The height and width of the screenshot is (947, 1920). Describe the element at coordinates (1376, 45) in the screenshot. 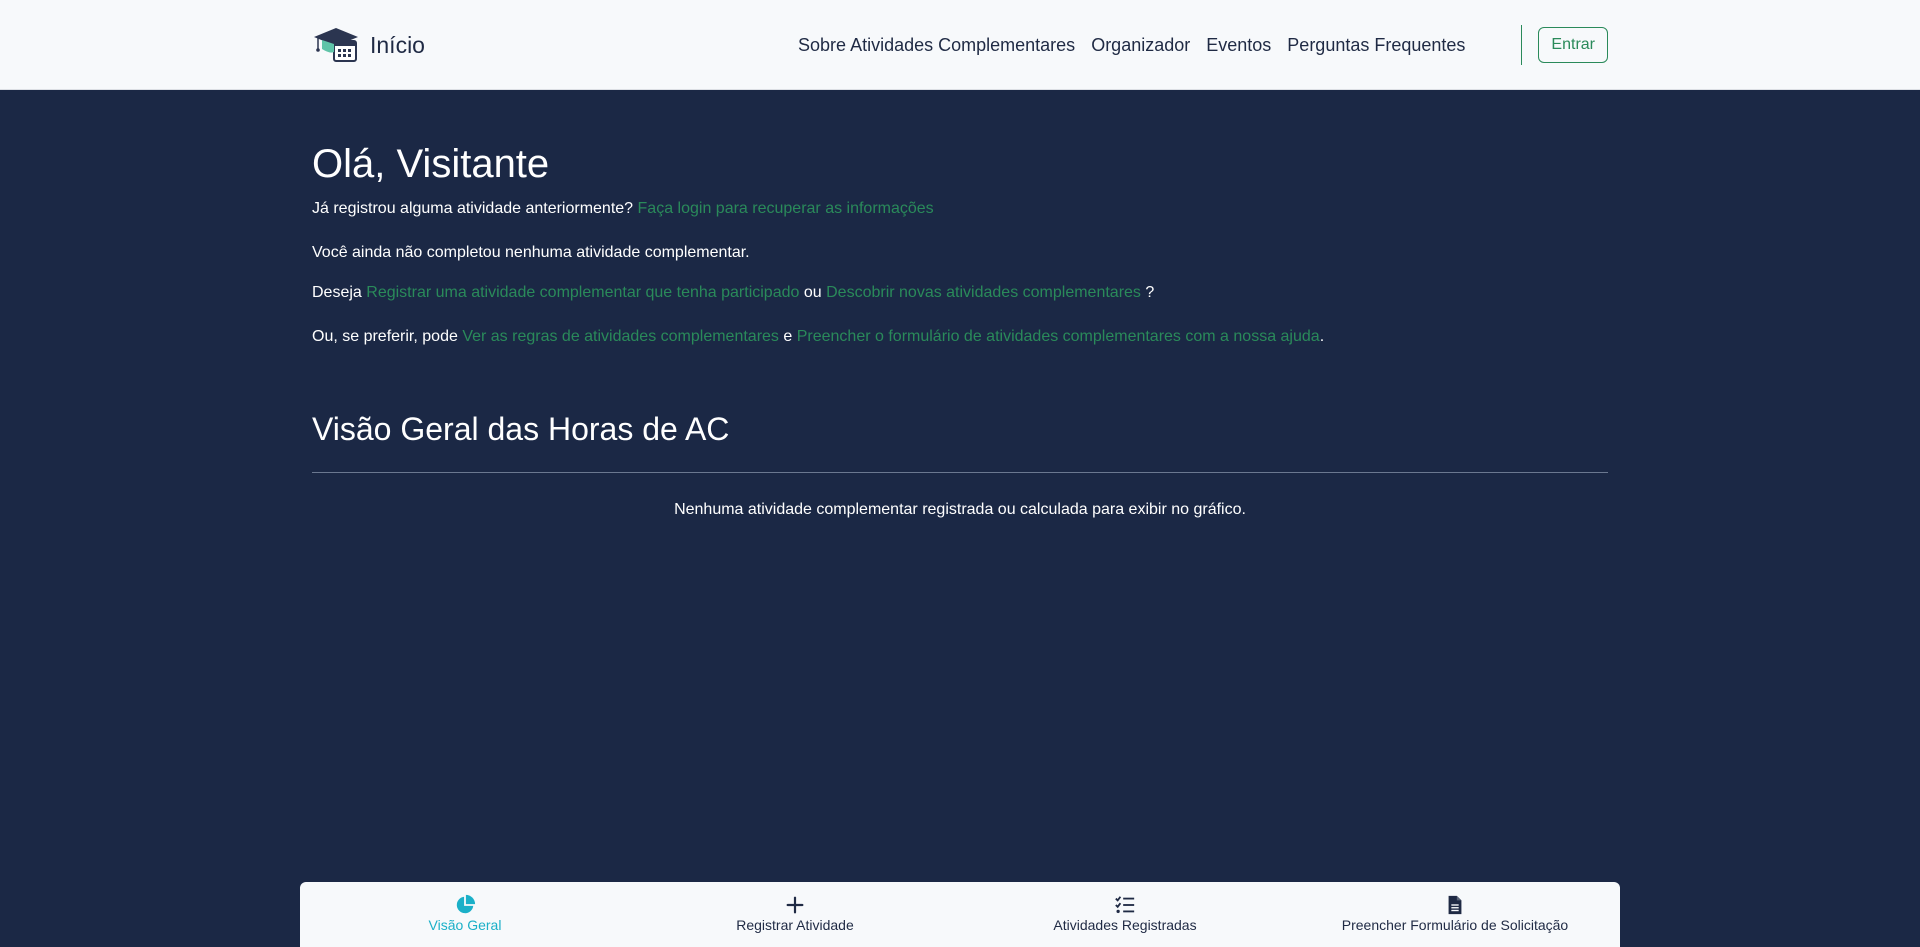

I see `nav-link-perguntas-frequentes: Perguntas Frequentes` at that location.